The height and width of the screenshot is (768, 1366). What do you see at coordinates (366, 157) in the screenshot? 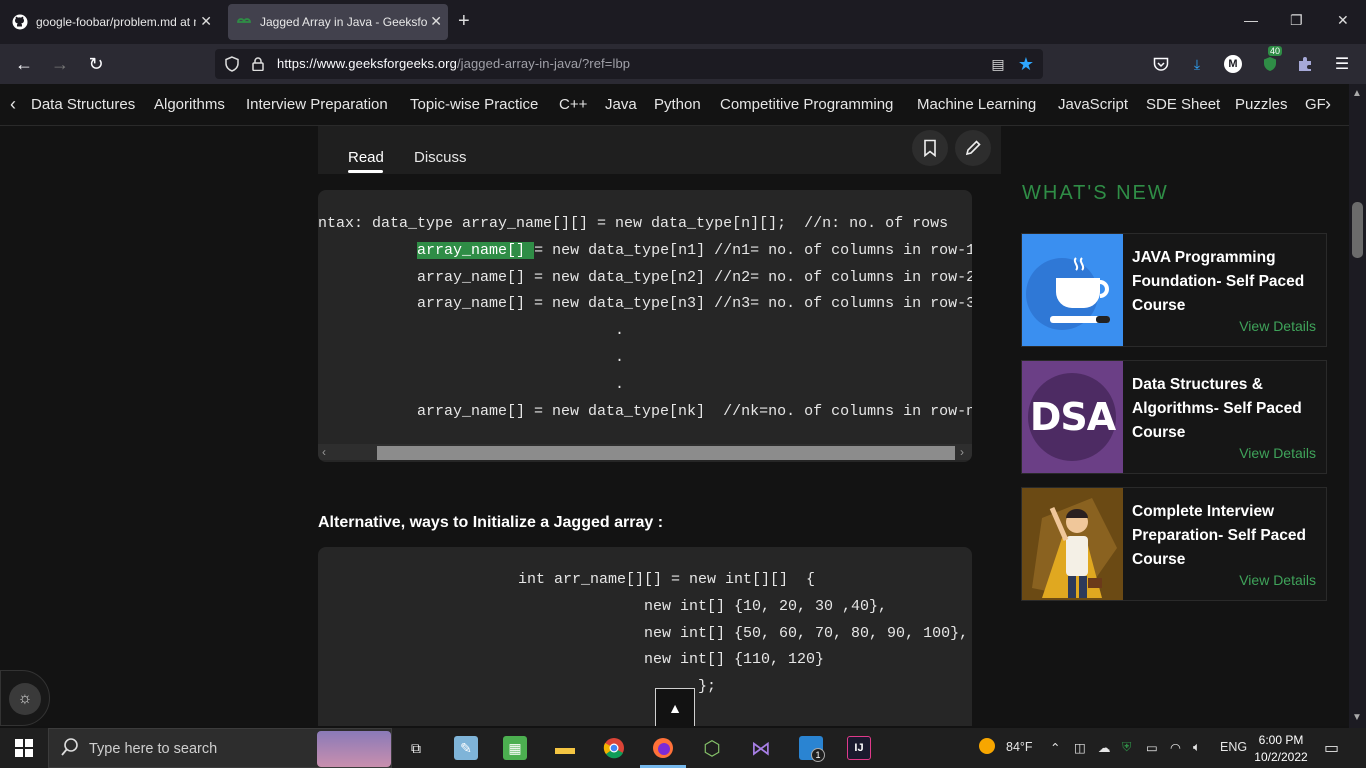
I see `tab-read: Read` at bounding box center [366, 157].